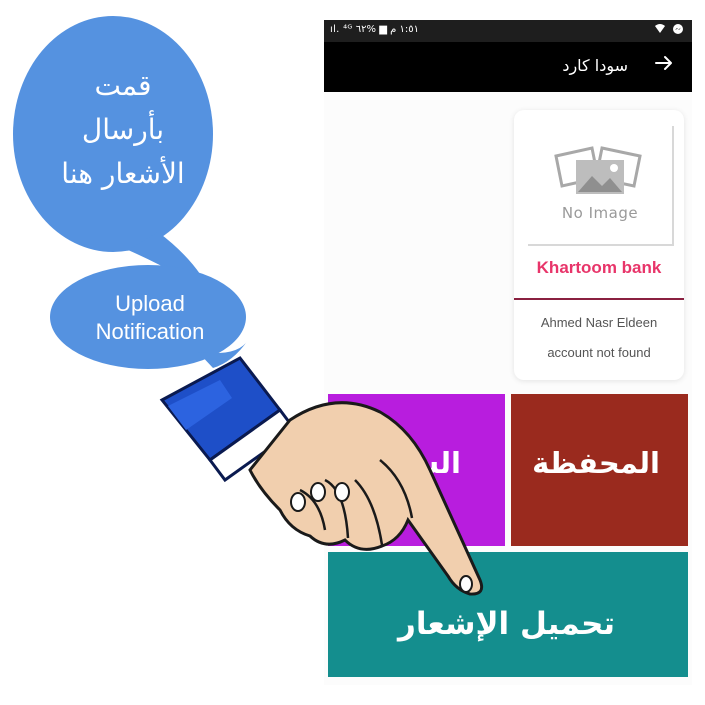  I want to click on bank-name: Khartoom bank, so click(599, 267).